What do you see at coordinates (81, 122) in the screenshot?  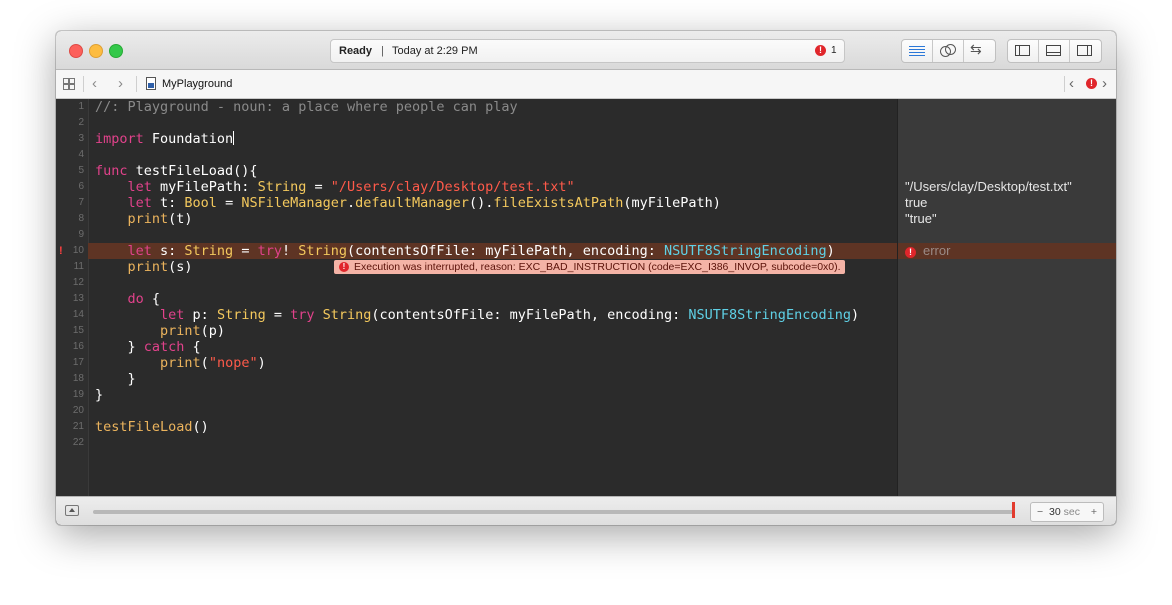 I see `line-number: 2` at bounding box center [81, 122].